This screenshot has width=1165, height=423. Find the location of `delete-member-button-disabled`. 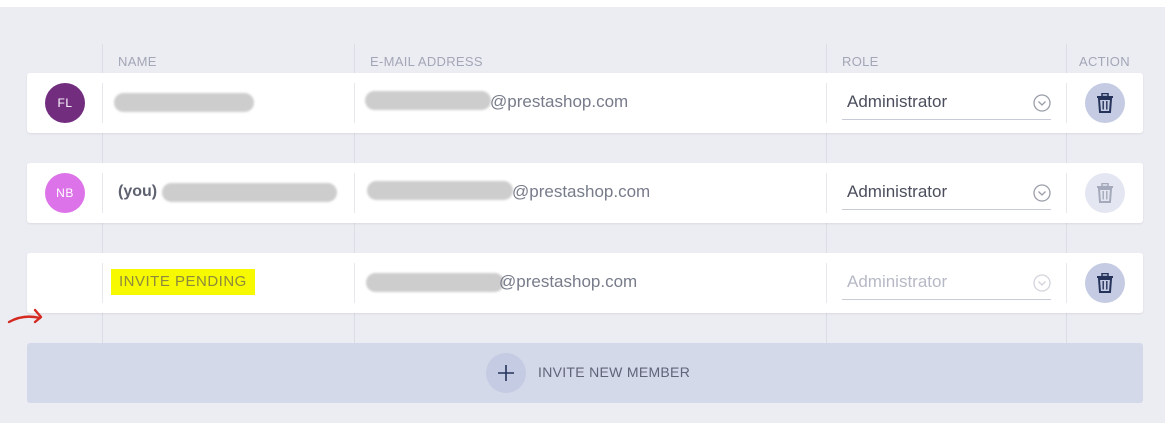

delete-member-button-disabled is located at coordinates (1105, 193).